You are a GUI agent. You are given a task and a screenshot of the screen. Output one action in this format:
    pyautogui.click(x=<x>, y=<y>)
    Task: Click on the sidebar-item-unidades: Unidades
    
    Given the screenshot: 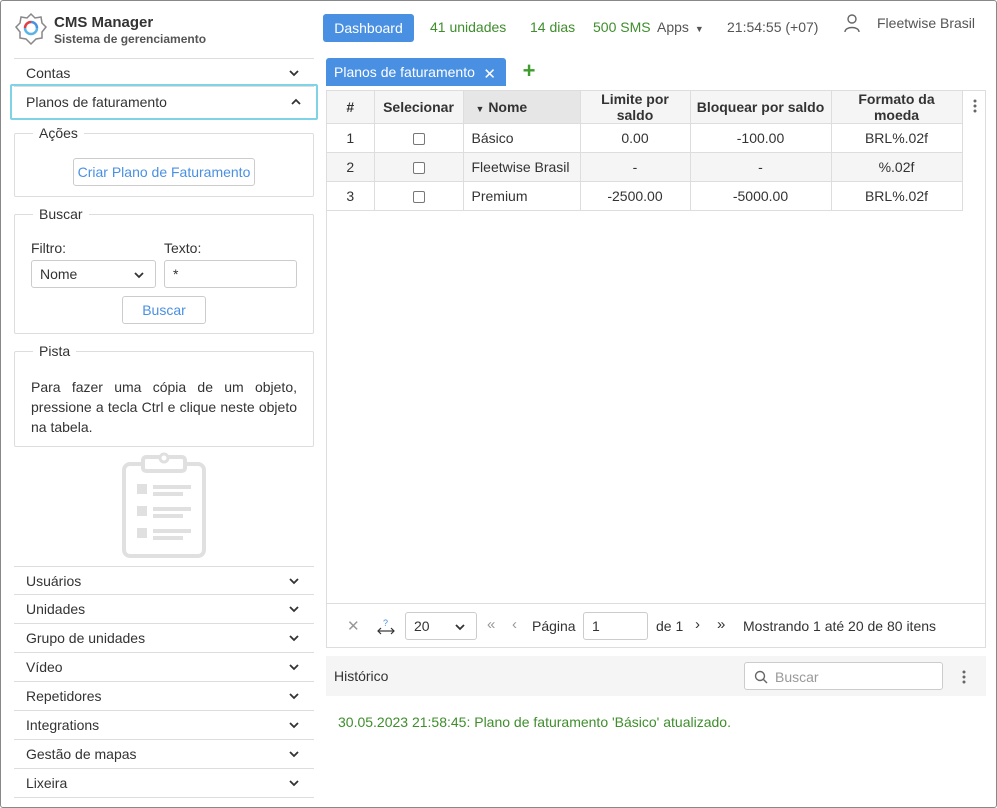 What is the action you would take?
    pyautogui.click(x=164, y=609)
    